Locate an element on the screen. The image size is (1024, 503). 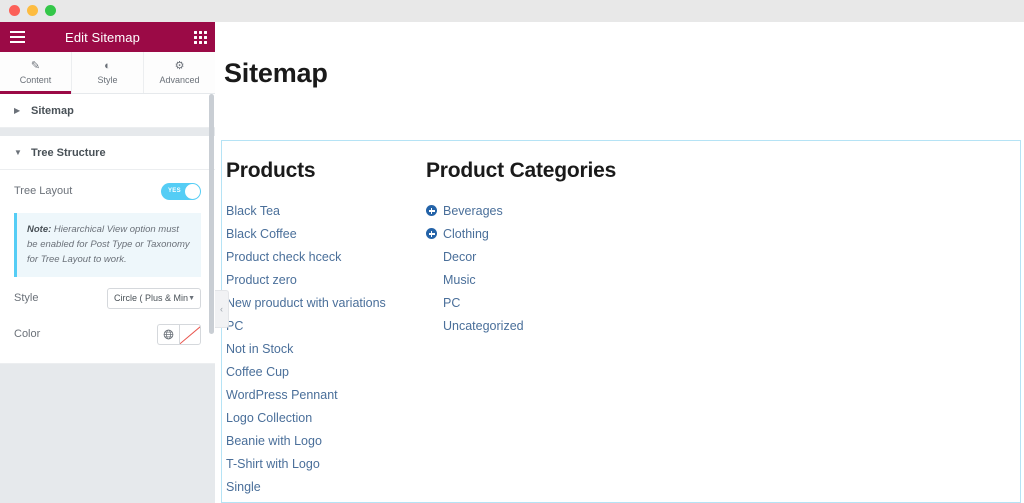
section-divider is located at coordinates (107, 132).